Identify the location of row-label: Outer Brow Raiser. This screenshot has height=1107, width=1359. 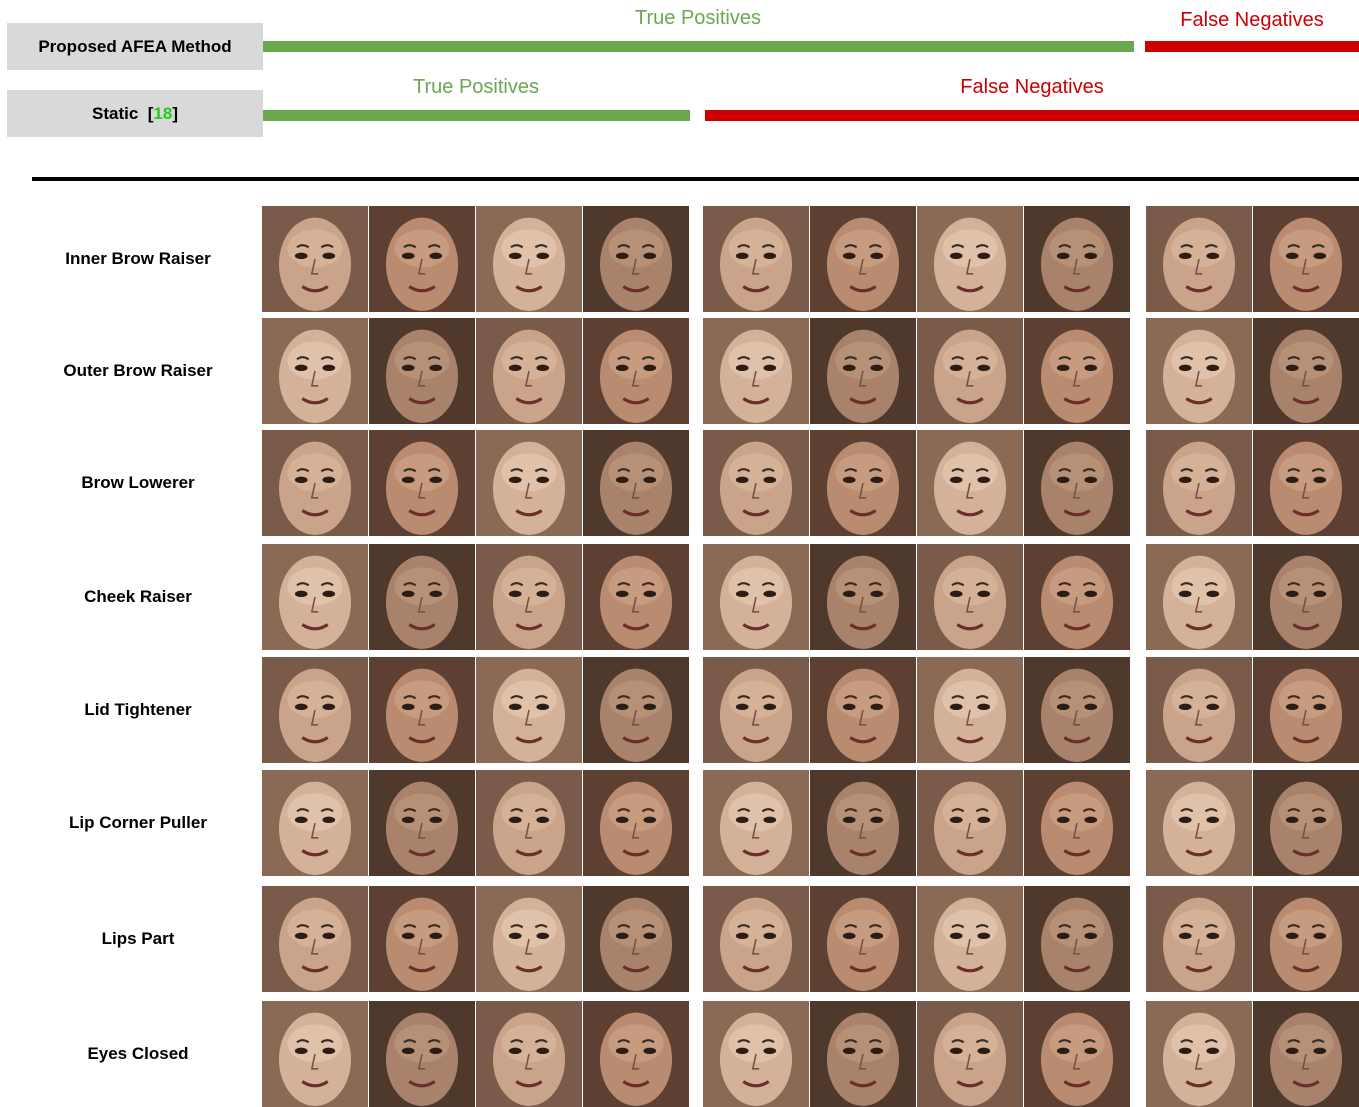
(138, 370).